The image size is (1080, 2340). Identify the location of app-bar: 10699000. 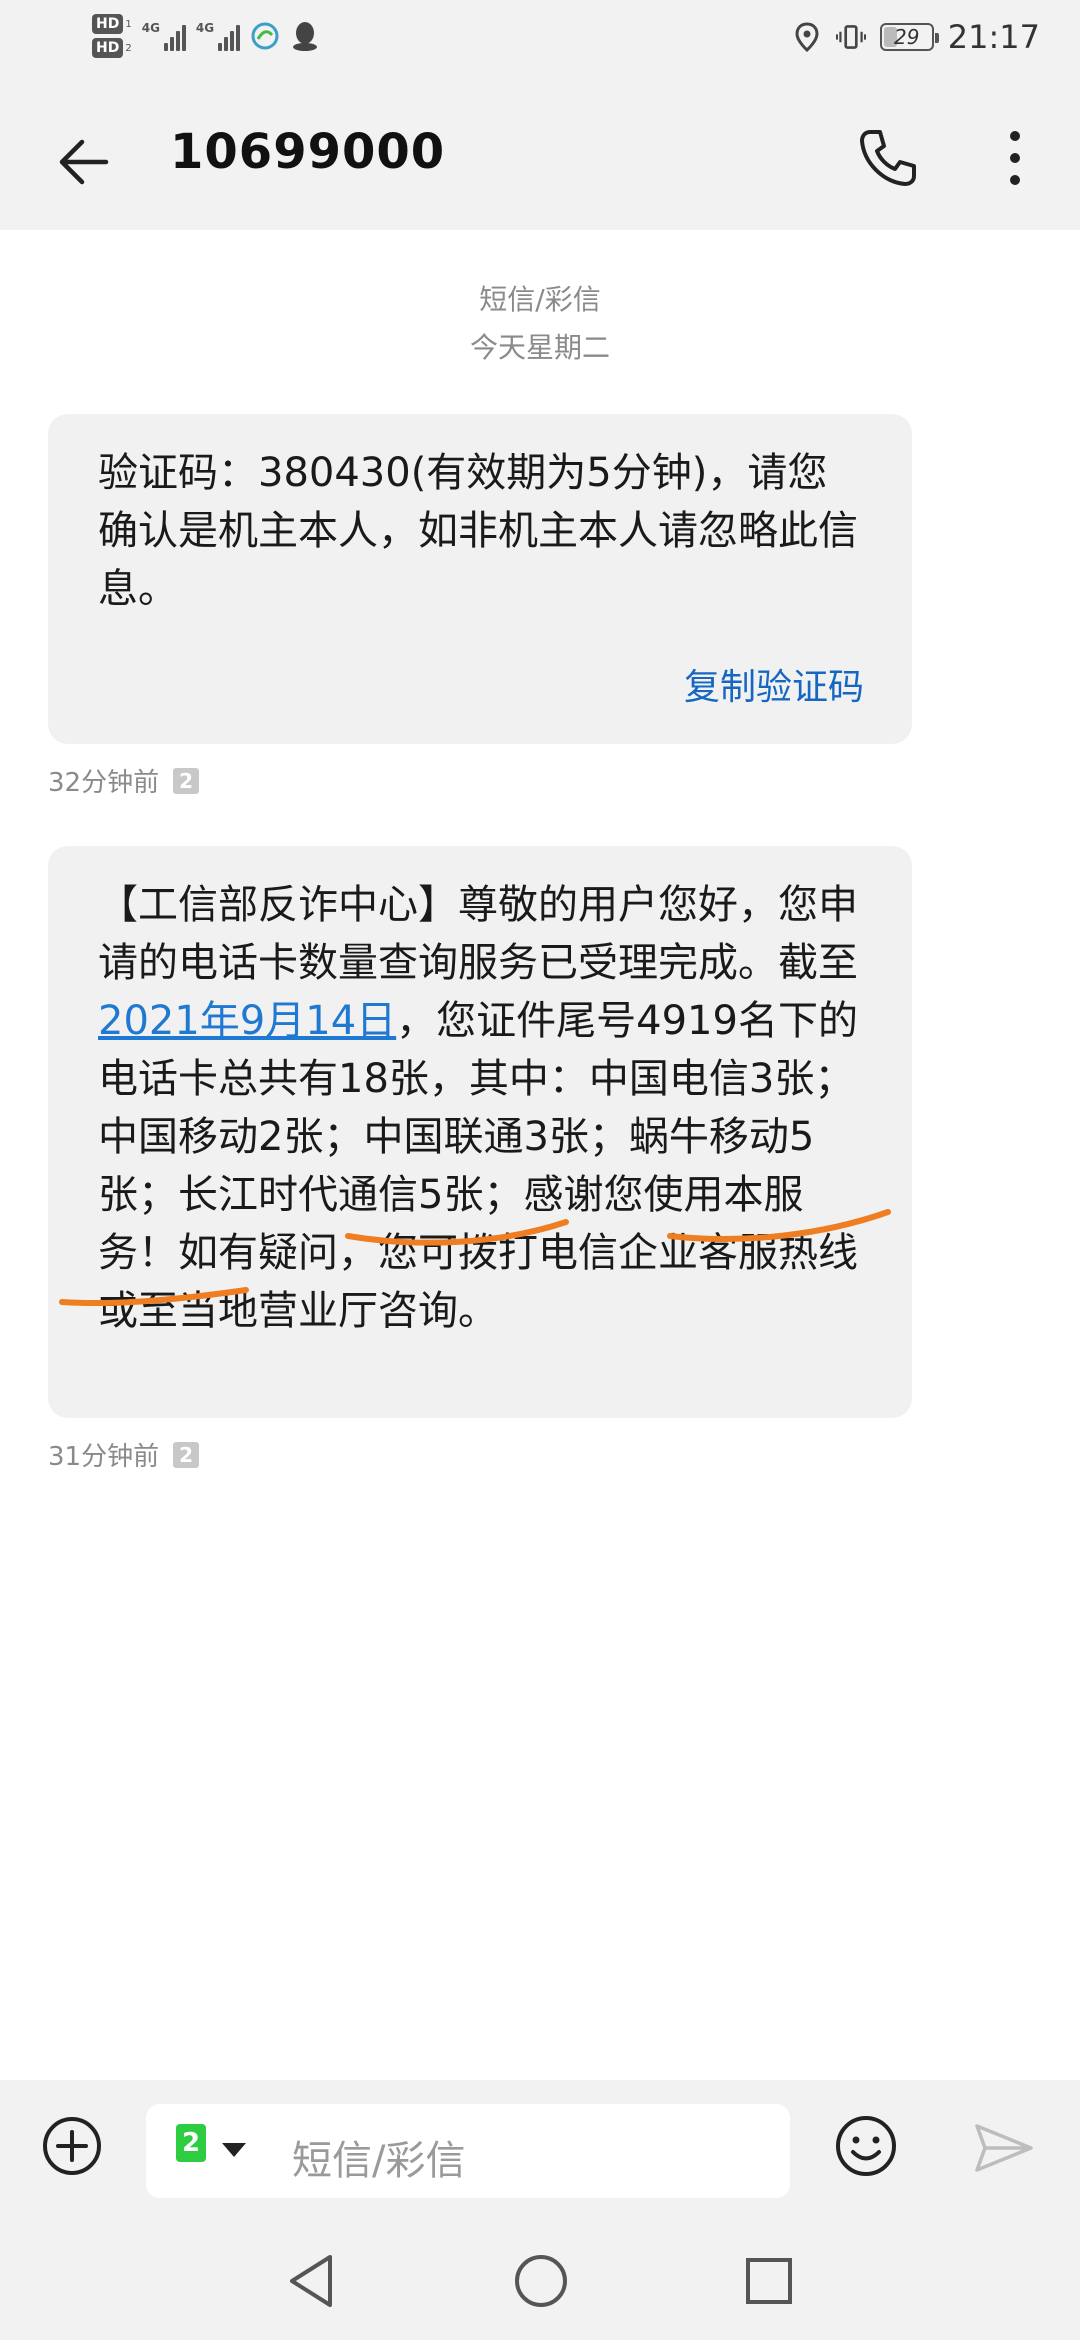
(540, 158).